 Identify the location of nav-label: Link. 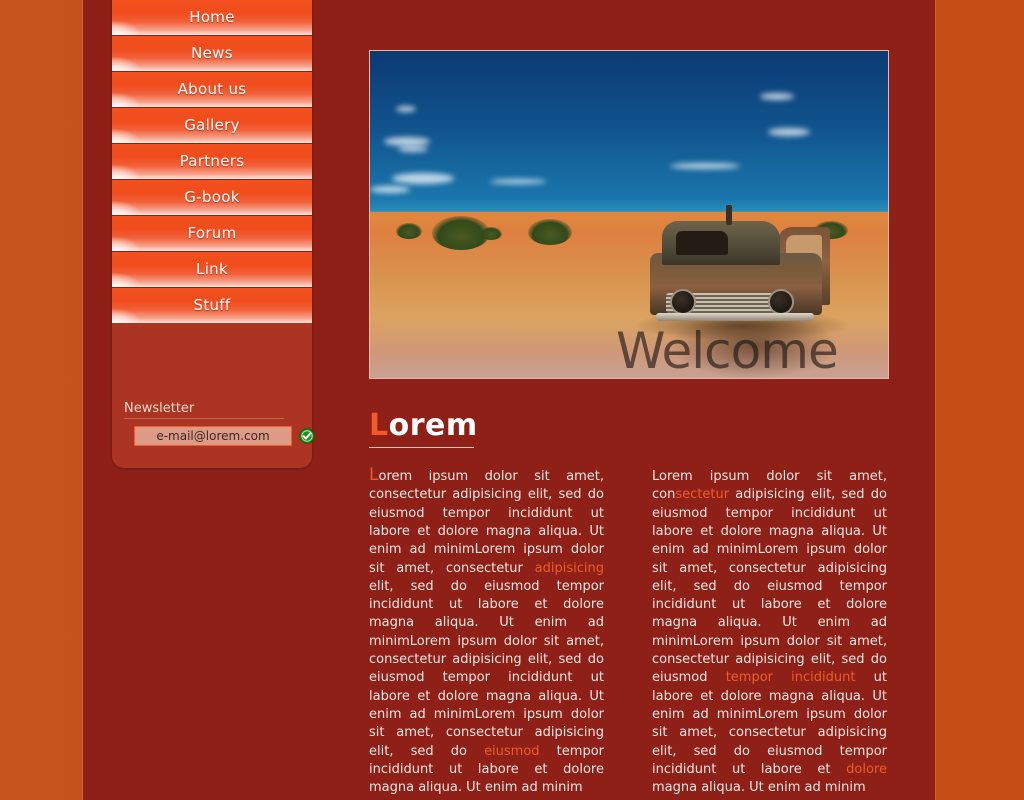
(212, 269).